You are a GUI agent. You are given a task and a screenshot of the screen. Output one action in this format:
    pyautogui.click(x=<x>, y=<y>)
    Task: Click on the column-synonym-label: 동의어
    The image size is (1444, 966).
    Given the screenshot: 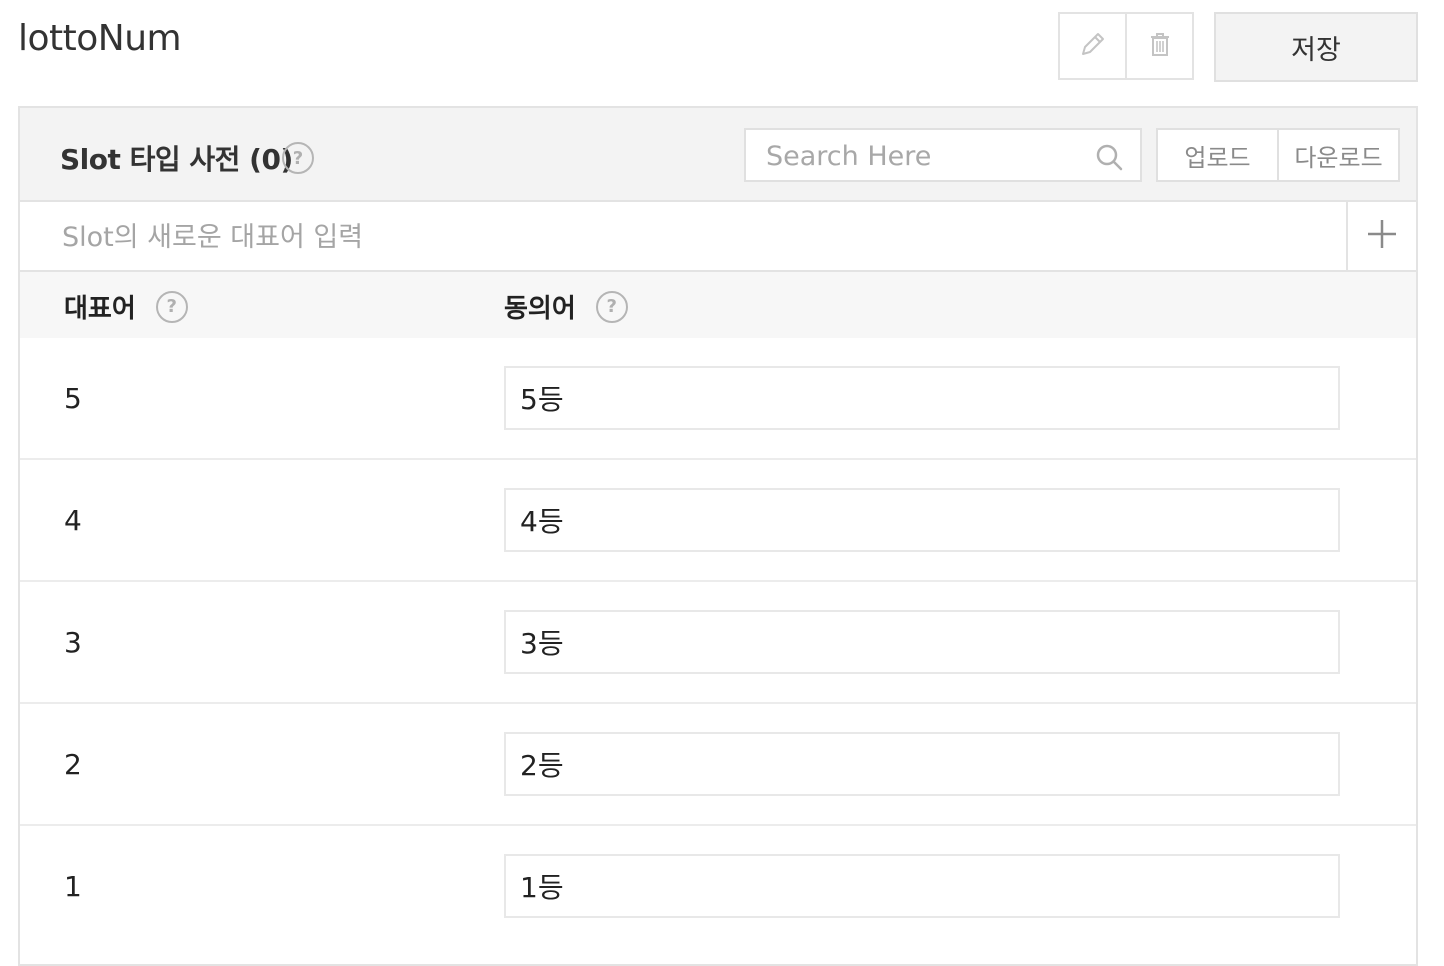 What is the action you would take?
    pyautogui.click(x=540, y=309)
    